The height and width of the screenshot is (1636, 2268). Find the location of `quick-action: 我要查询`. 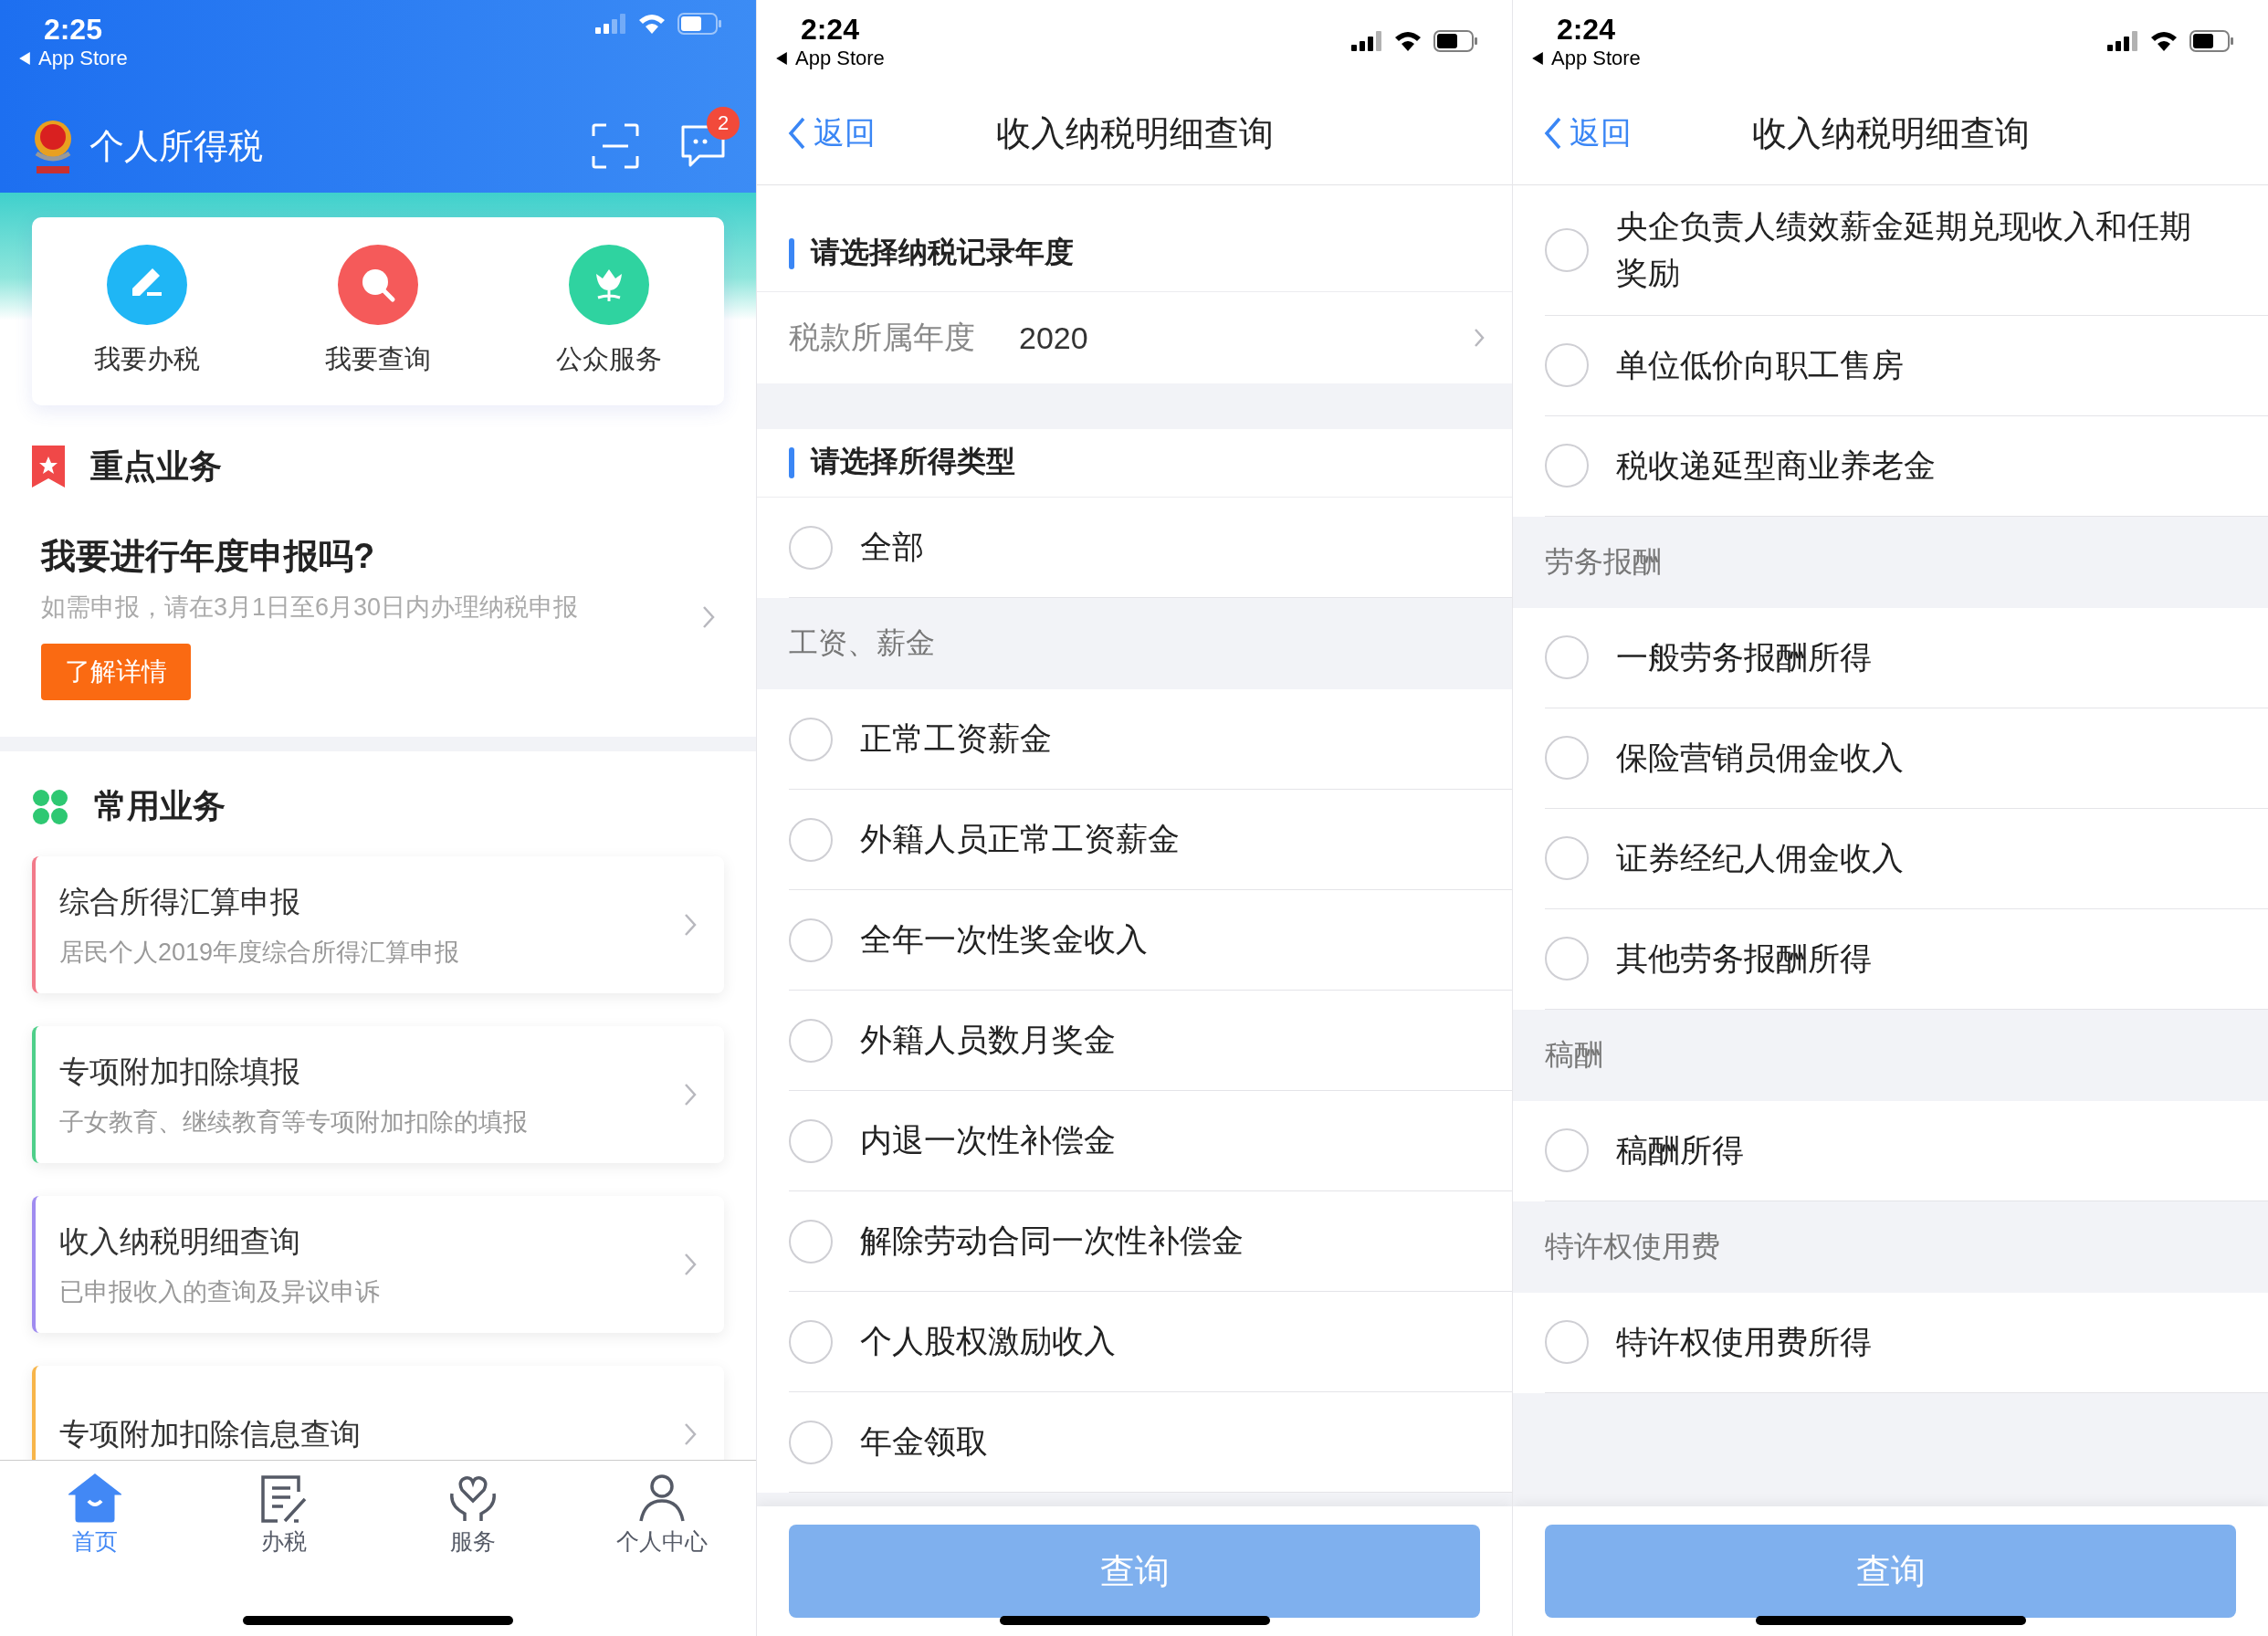

quick-action: 我要查询 is located at coordinates (378, 311).